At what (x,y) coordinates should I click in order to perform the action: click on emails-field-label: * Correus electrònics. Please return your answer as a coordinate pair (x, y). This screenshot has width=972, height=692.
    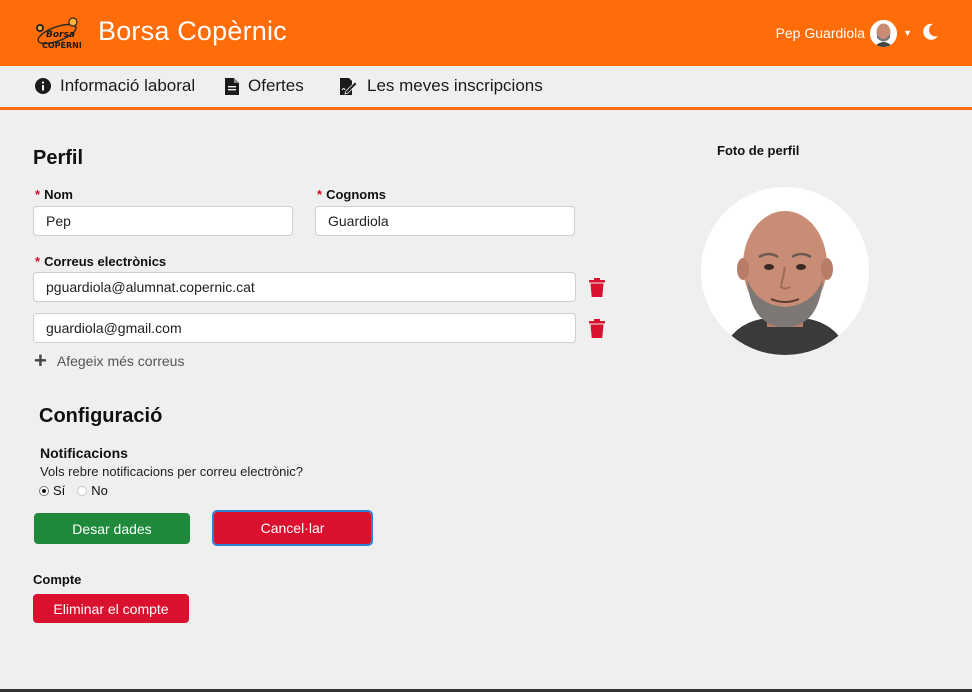
    Looking at the image, I should click on (101, 261).